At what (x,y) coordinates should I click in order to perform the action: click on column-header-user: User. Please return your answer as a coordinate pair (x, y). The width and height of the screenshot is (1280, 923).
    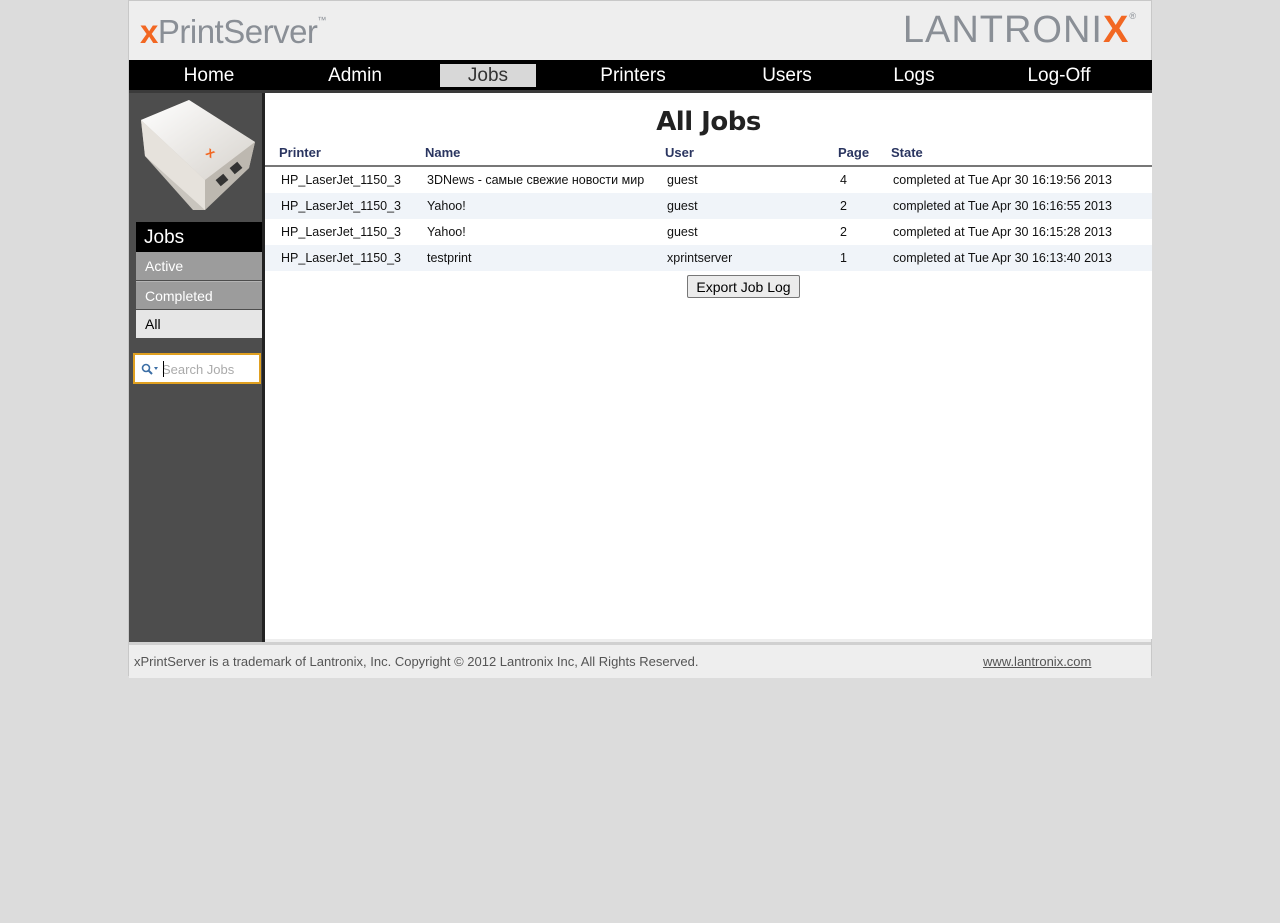
    Looking at the image, I should click on (679, 152).